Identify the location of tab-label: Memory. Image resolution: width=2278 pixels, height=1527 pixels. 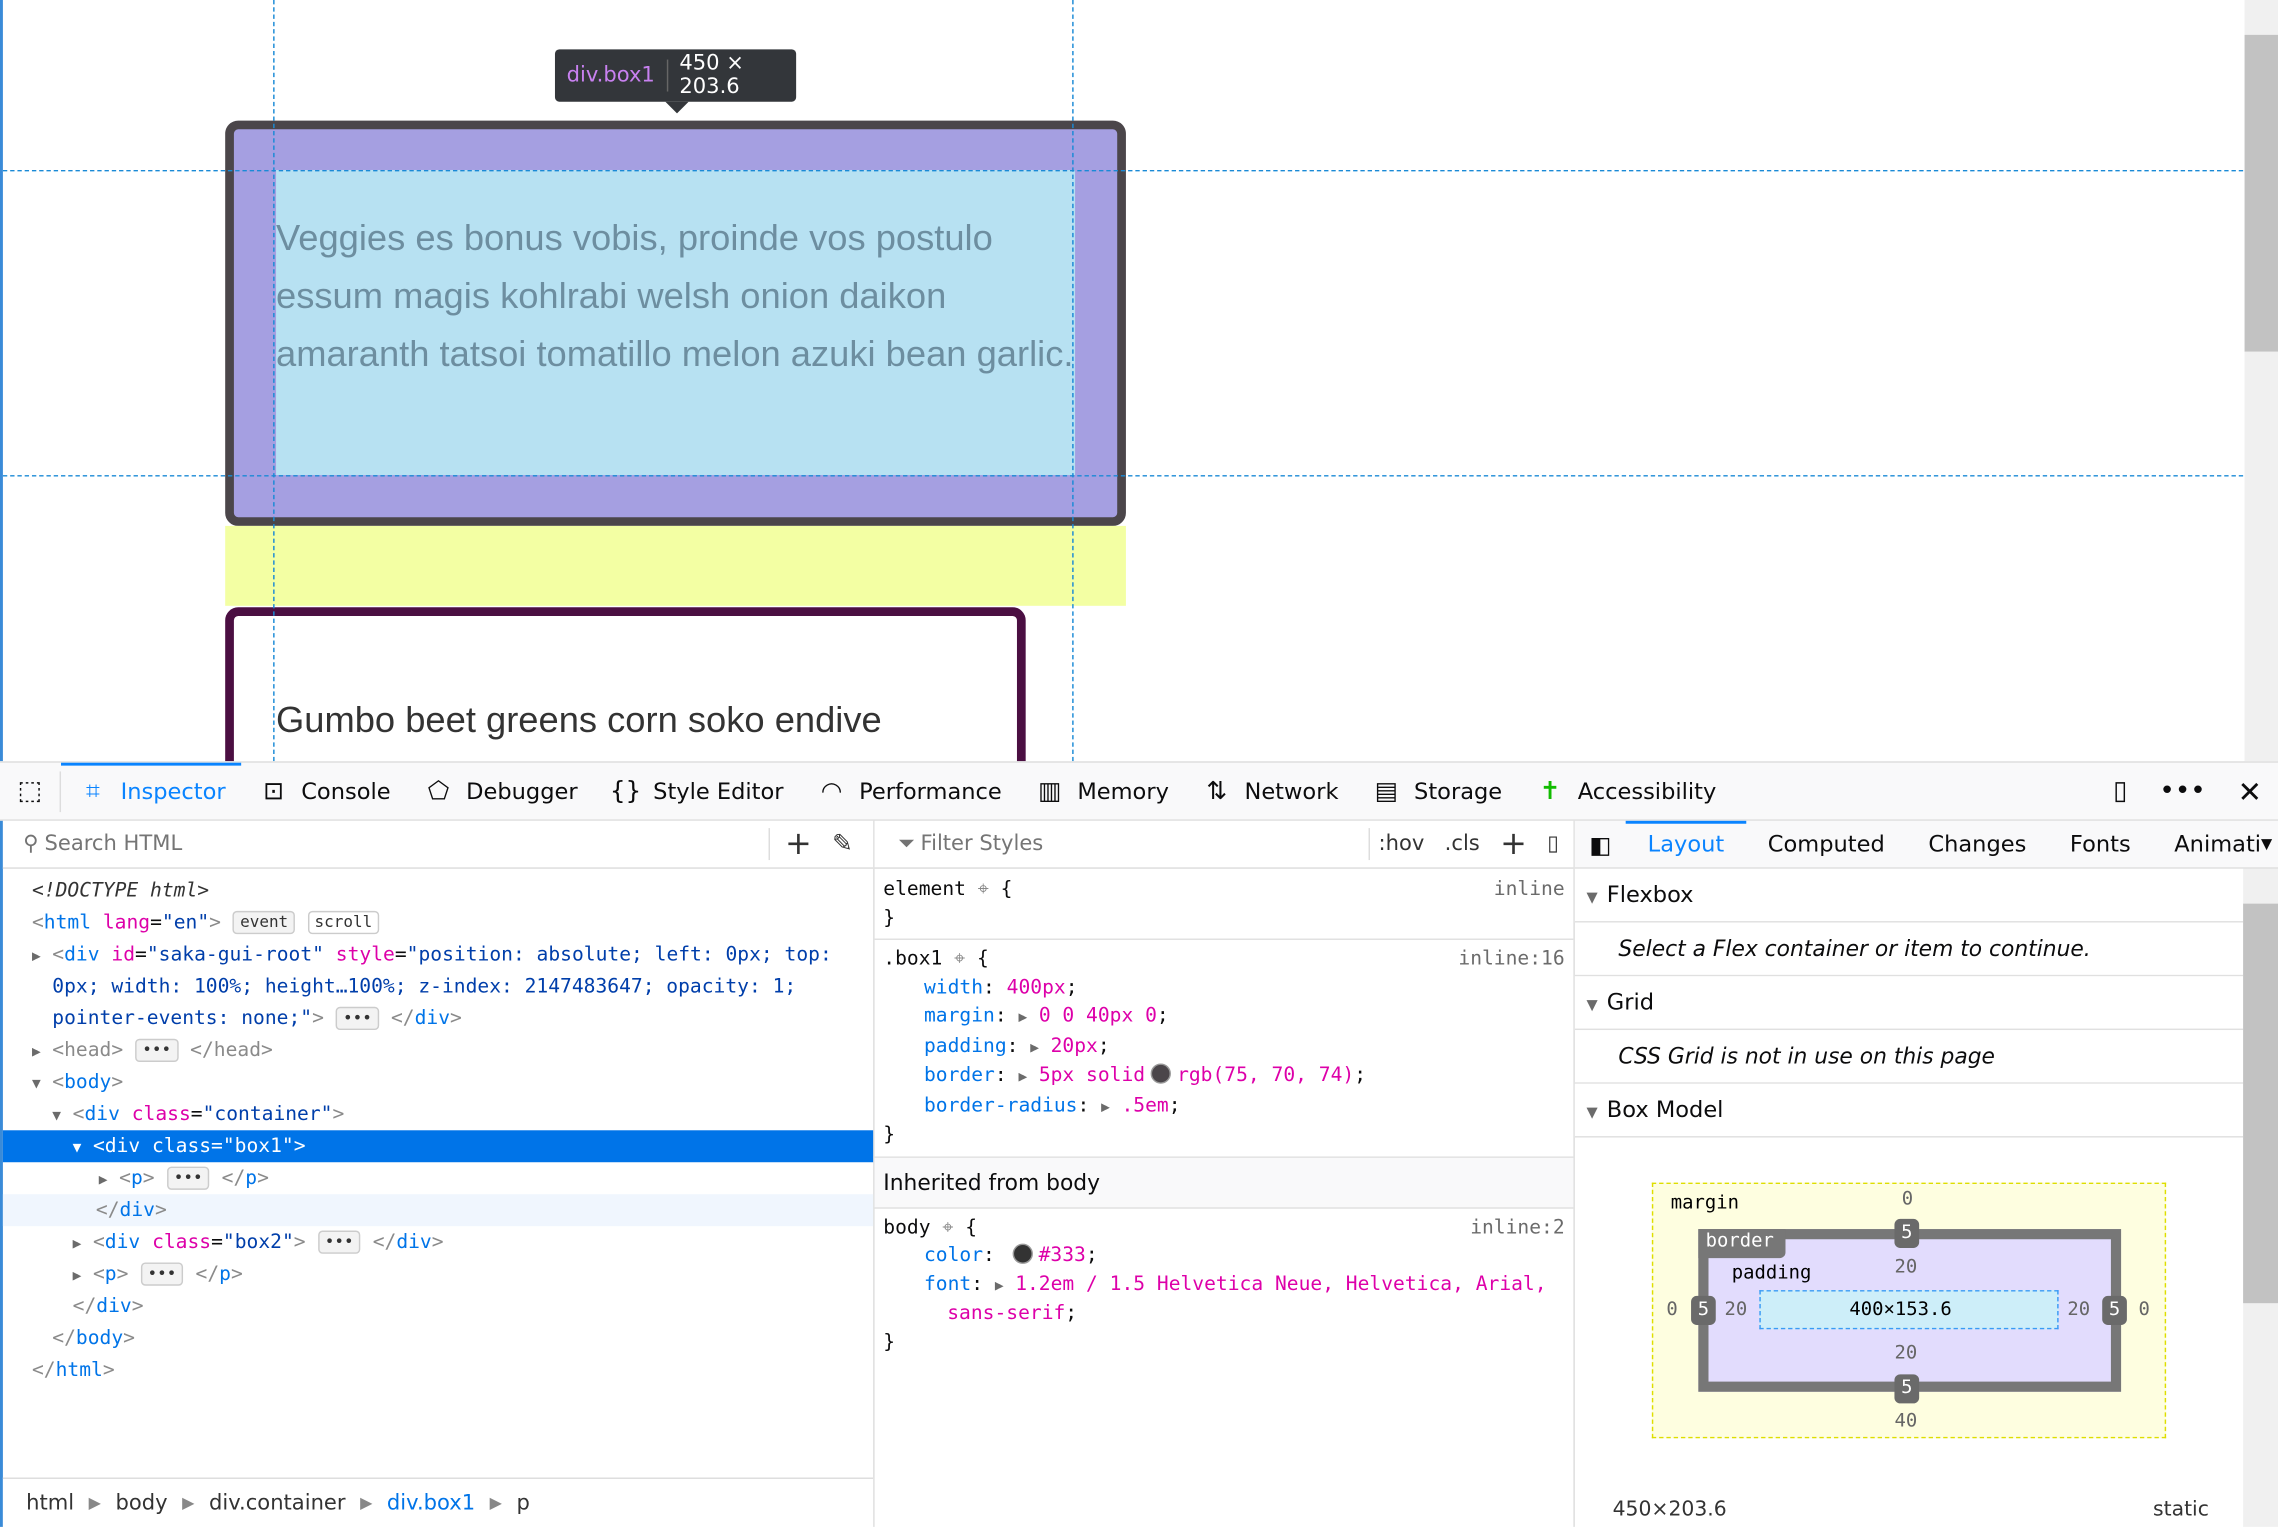
(1123, 791).